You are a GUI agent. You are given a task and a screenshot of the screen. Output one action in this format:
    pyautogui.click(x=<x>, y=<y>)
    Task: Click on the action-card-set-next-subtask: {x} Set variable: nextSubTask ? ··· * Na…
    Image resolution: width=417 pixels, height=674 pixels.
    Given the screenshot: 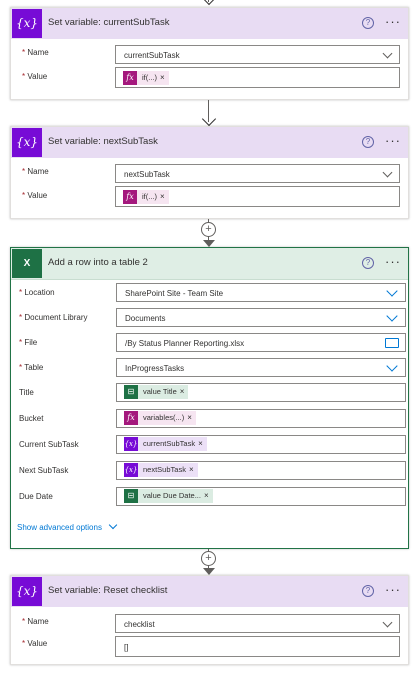 What is the action you would take?
    pyautogui.click(x=209, y=172)
    